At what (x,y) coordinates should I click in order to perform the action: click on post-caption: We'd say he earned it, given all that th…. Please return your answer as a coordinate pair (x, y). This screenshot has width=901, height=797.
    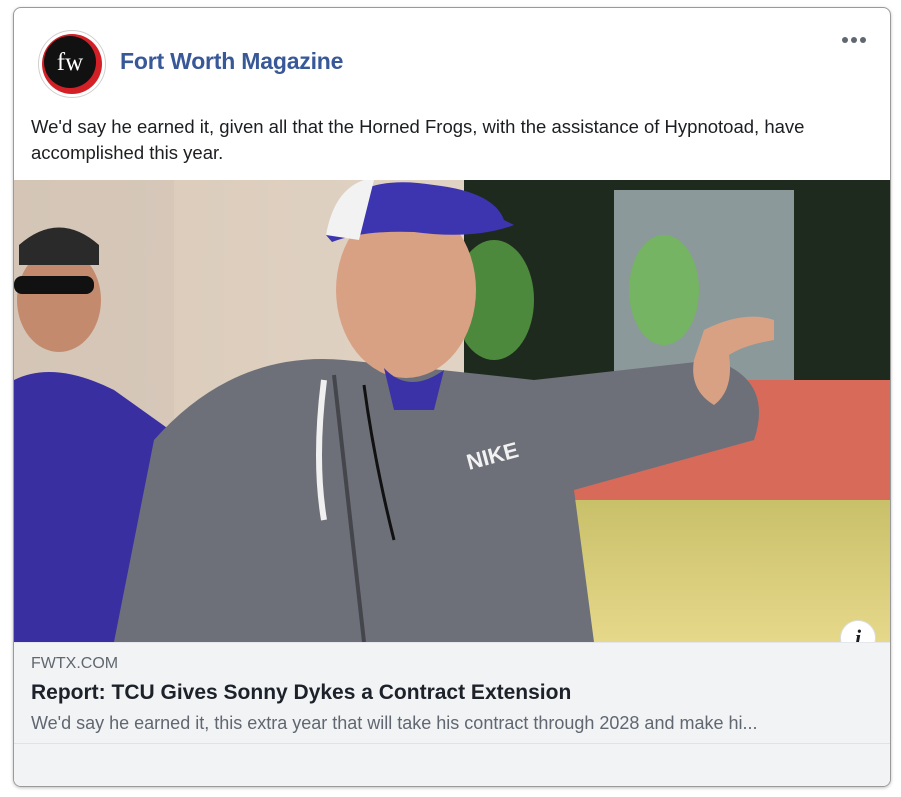
    Looking at the image, I should click on (418, 139).